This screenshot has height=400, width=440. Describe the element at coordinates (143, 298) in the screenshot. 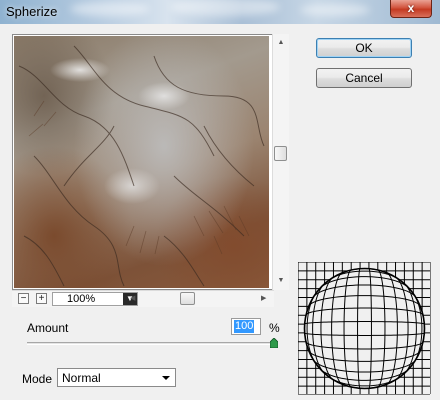

I see `zoom-bar: − + 100% ▼ ◀ ▶` at that location.